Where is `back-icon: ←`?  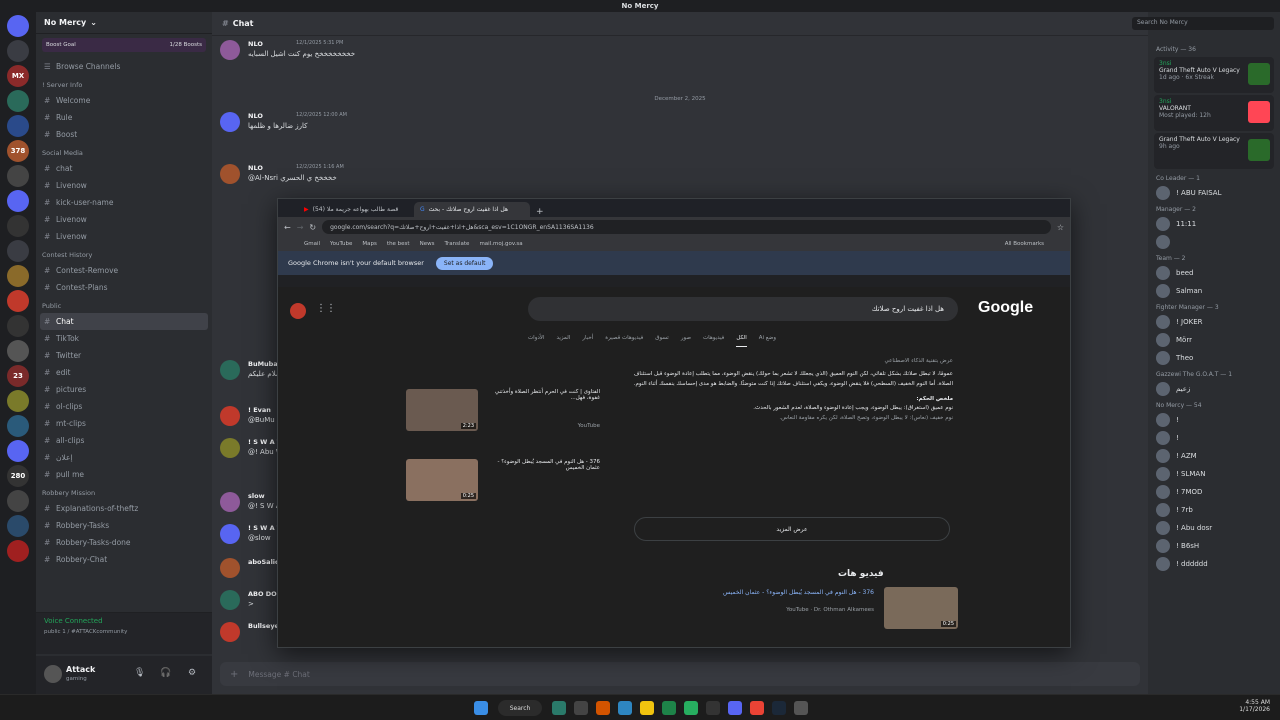
back-icon: ← is located at coordinates (287, 227).